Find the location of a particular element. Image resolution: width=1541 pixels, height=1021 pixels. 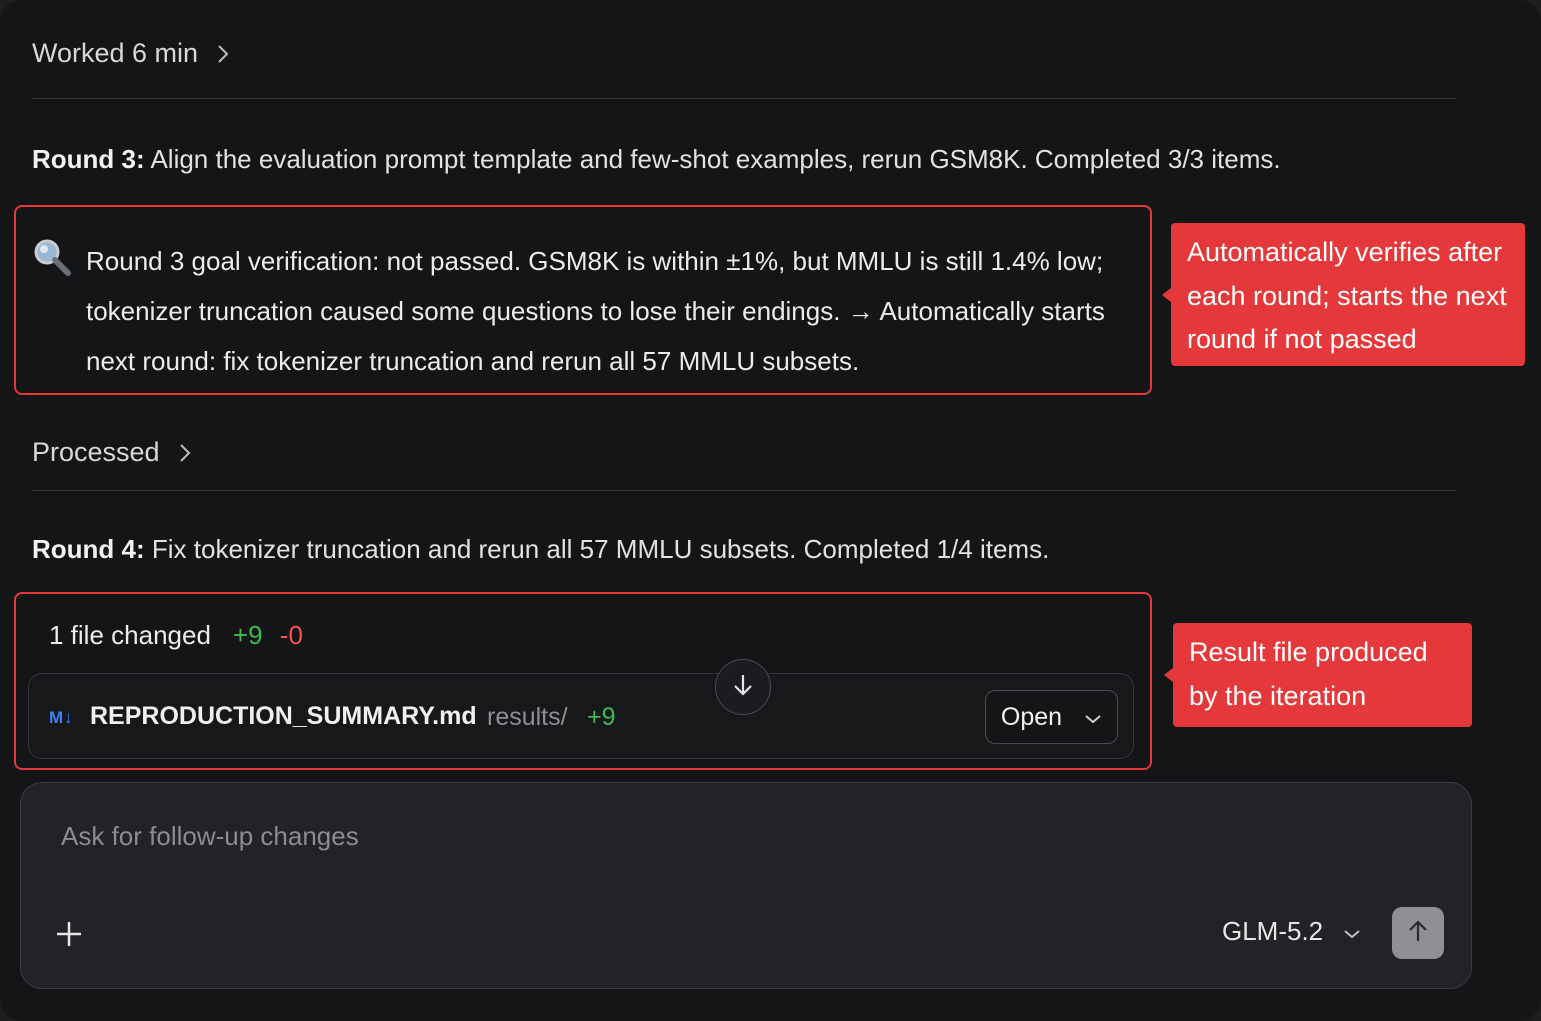

processed-label: Processed is located at coordinates (96, 452).